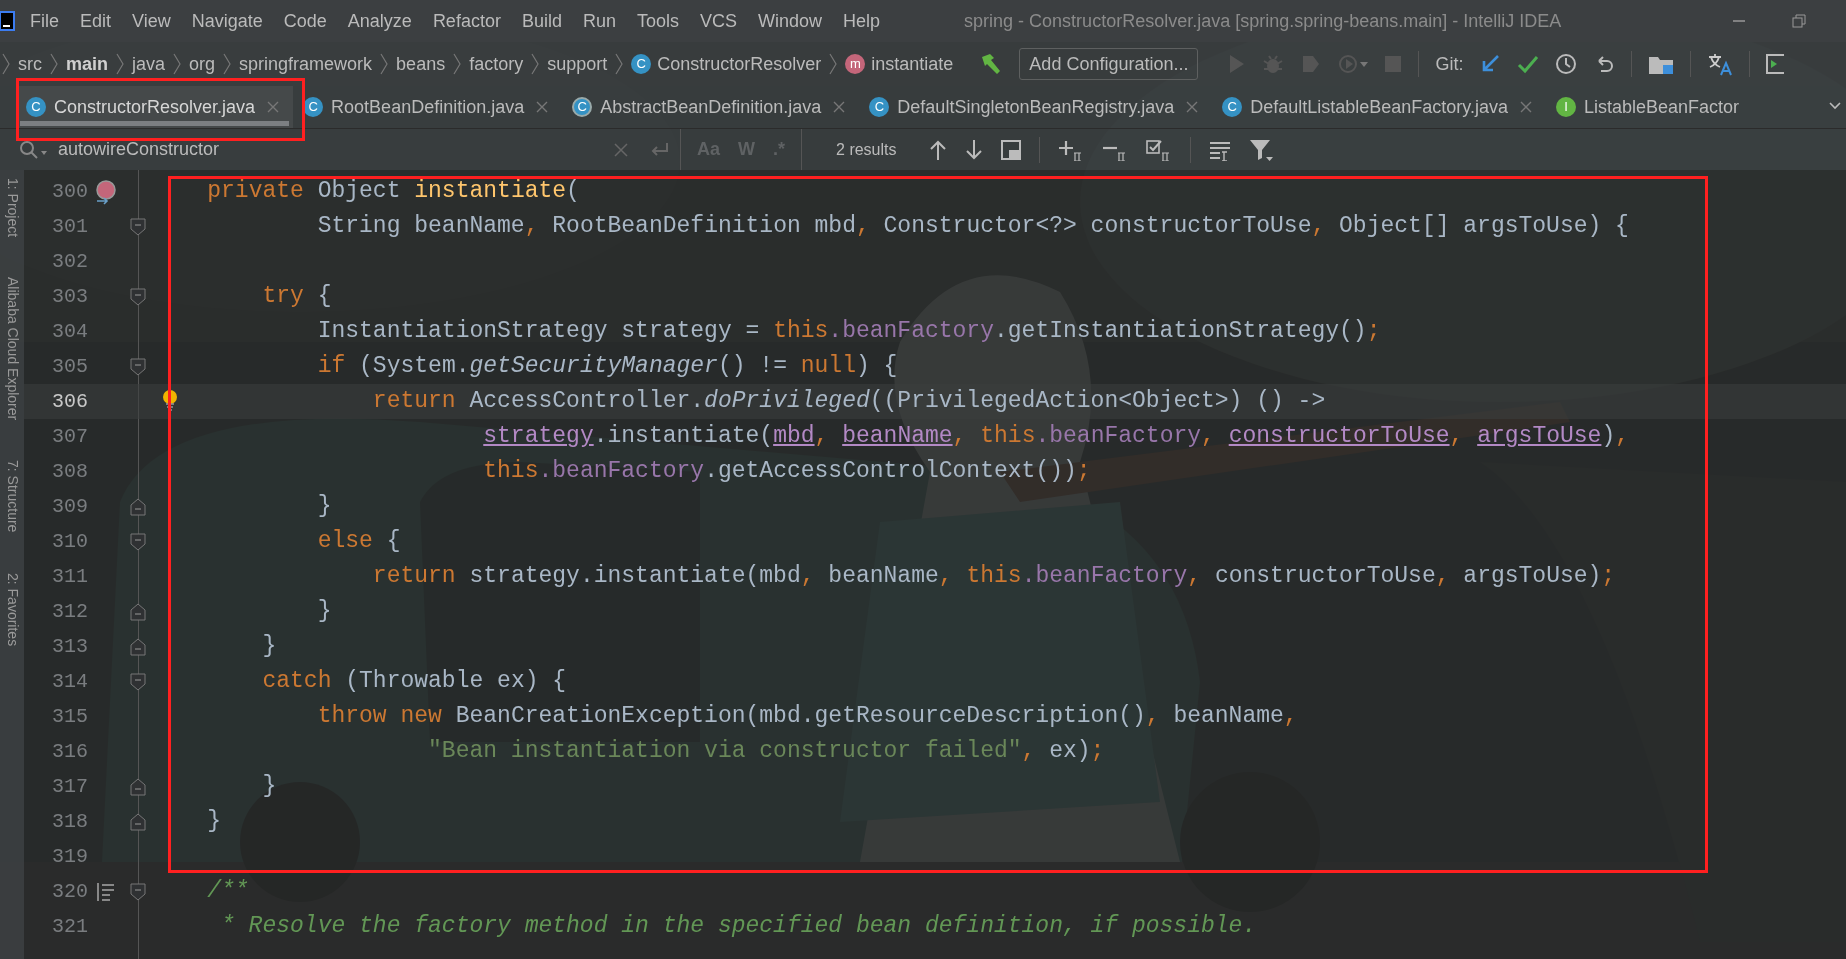  I want to click on window-title: spring - ConstructorResolver.java [spring.spring-beans.main] - IntelliJ IDEA, so click(1263, 21).